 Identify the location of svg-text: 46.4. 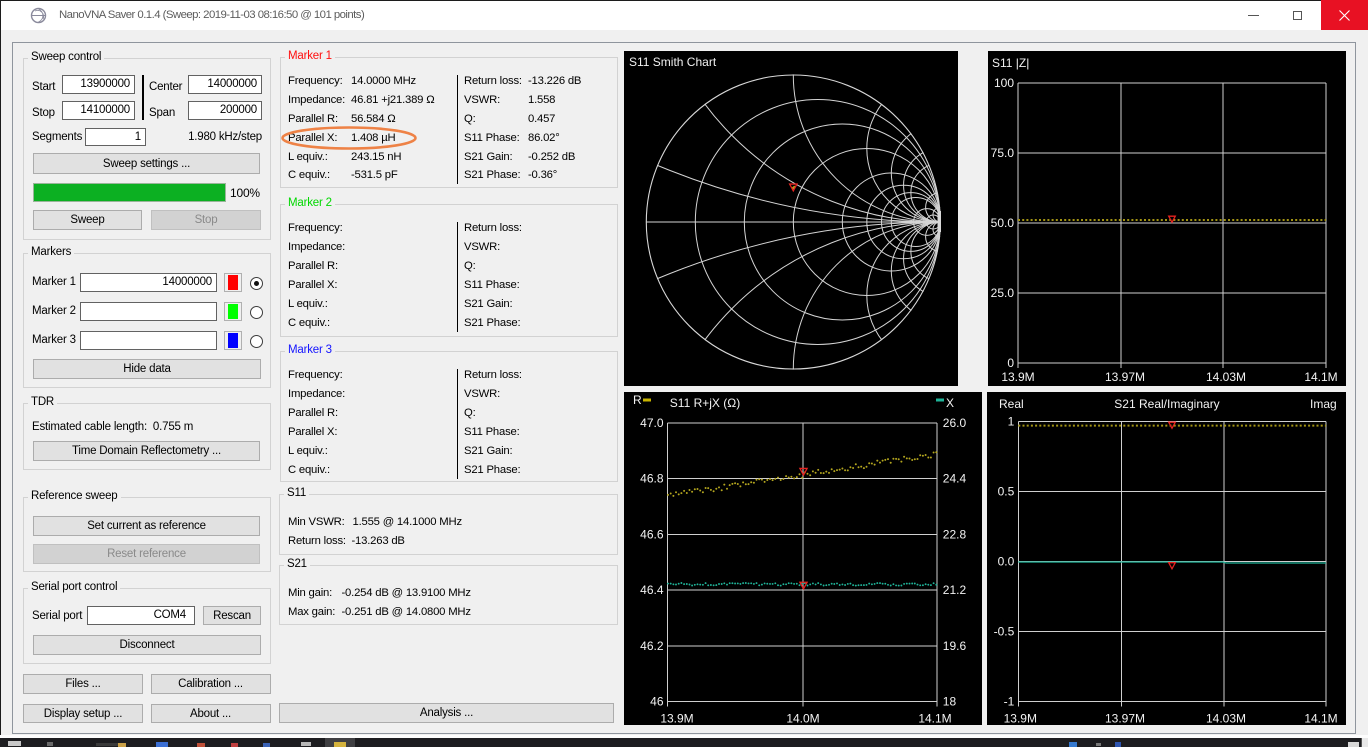
(652, 590).